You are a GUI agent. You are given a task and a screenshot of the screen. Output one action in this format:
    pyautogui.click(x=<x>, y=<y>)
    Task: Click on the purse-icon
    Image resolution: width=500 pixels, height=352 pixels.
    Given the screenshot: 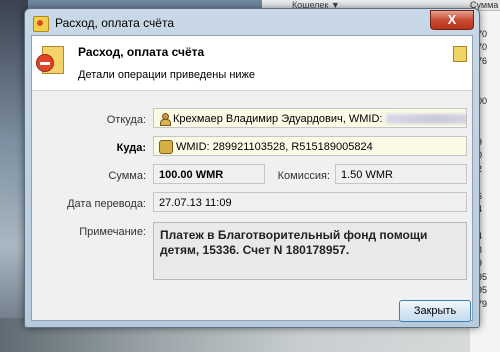 What is the action you would take?
    pyautogui.click(x=166, y=147)
    